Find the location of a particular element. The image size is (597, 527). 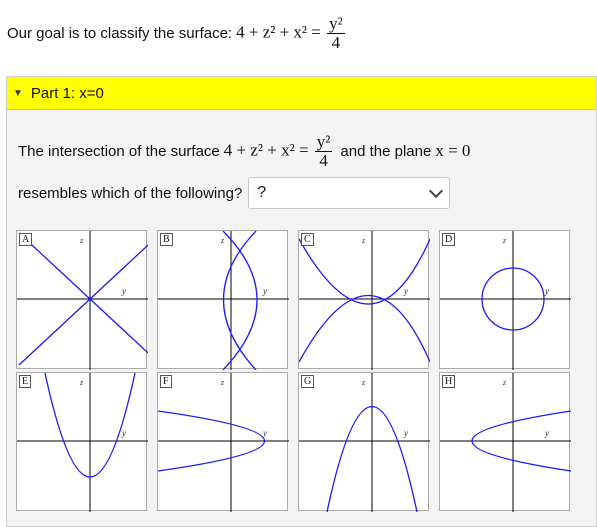

question-equation-left: 4 + z² + x² = is located at coordinates (266, 149).